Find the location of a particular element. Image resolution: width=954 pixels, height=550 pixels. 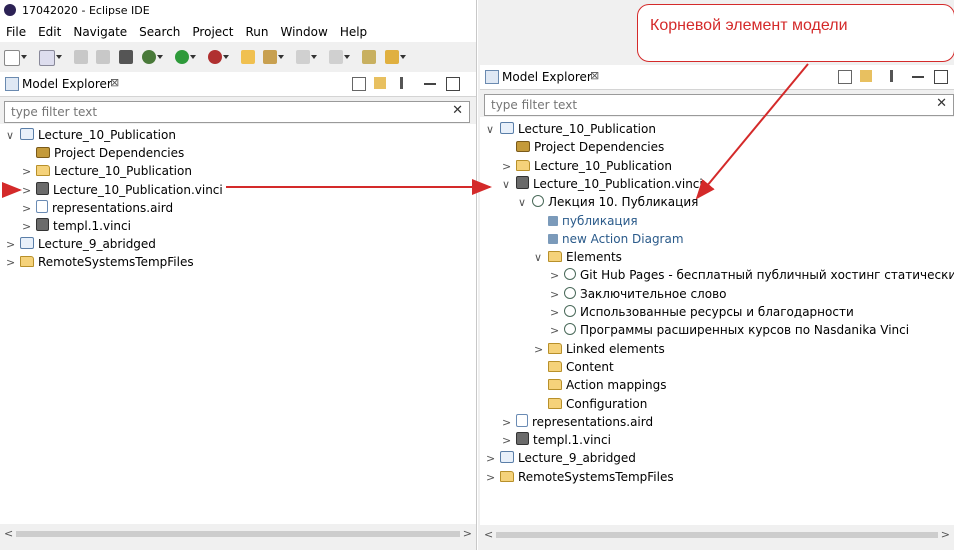

arrow-callout-to-root is located at coordinates (752, 131).